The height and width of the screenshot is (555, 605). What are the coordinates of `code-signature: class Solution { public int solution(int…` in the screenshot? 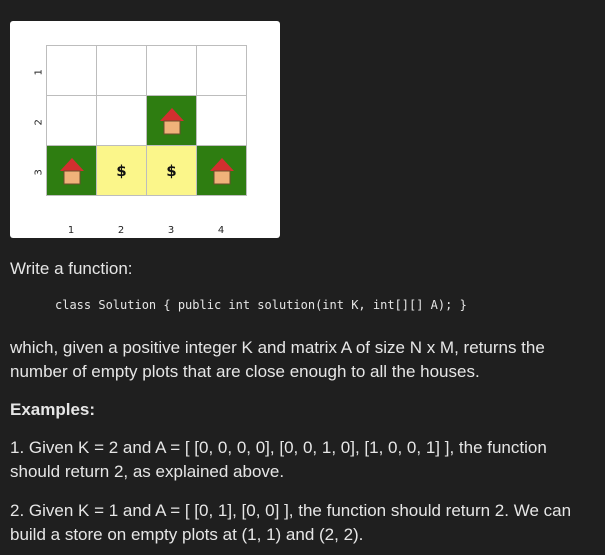 It's located at (261, 305).